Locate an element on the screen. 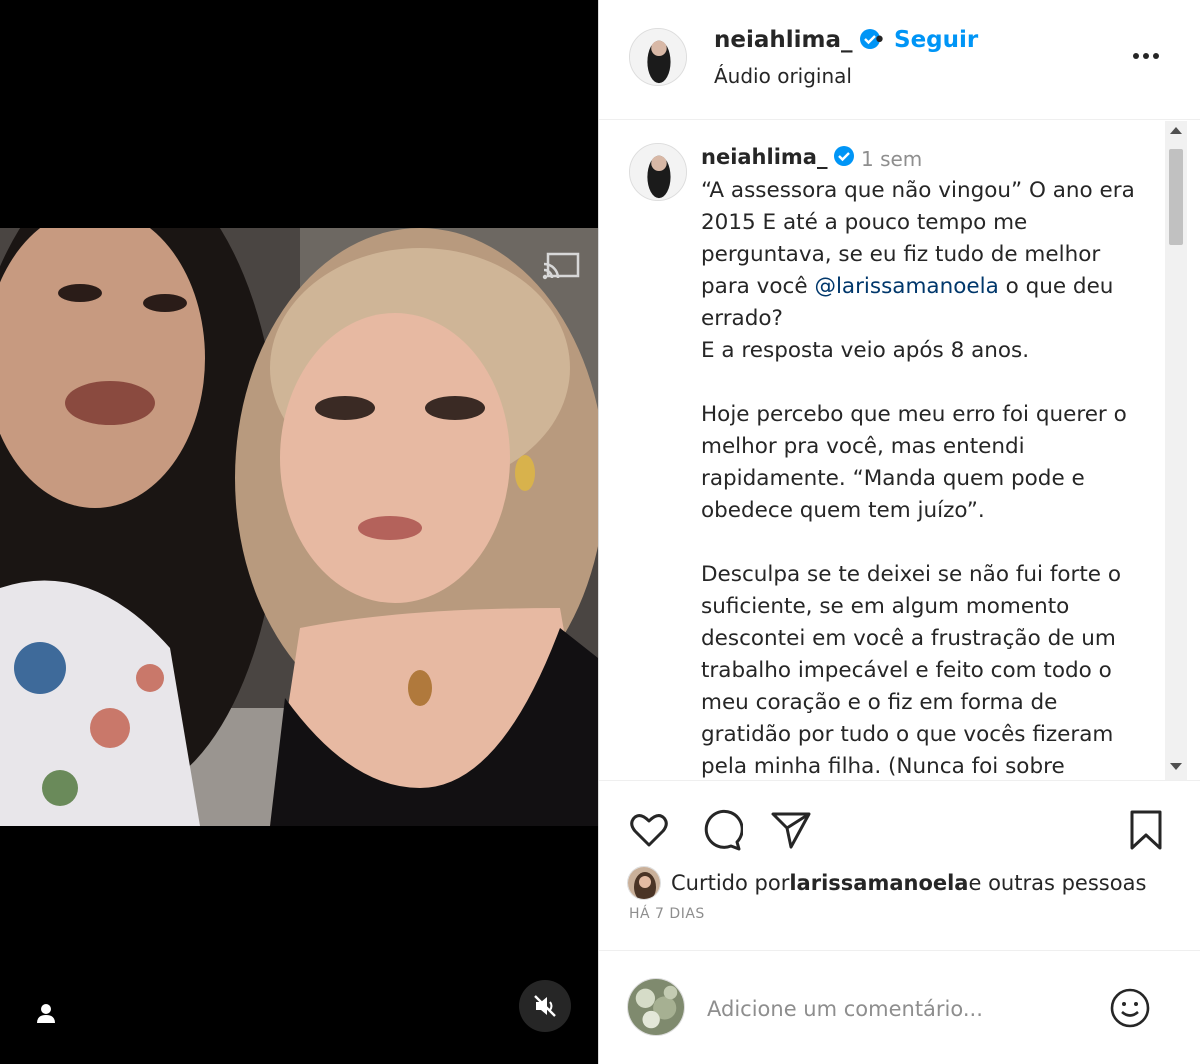 The width and height of the screenshot is (1200, 1064). comment-input is located at coordinates (902, 1009).